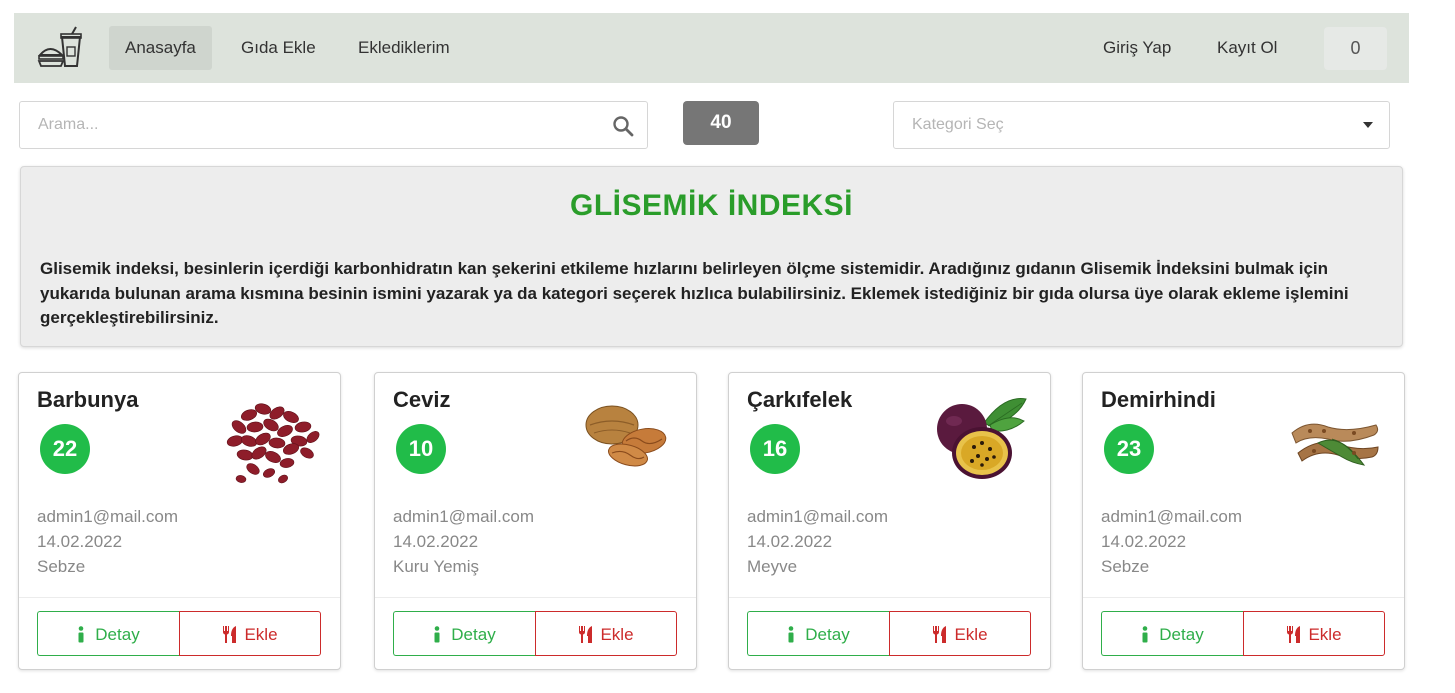 The height and width of the screenshot is (693, 1455). I want to click on gi-badge: 10, so click(421, 449).